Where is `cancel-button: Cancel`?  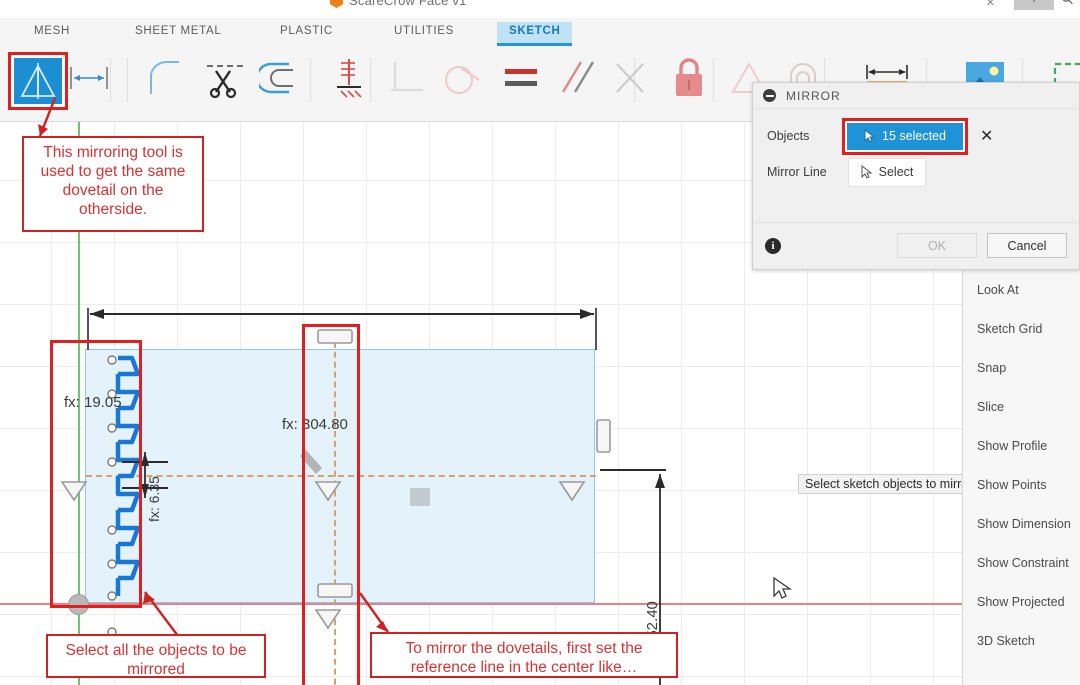
cancel-button: Cancel is located at coordinates (1027, 245).